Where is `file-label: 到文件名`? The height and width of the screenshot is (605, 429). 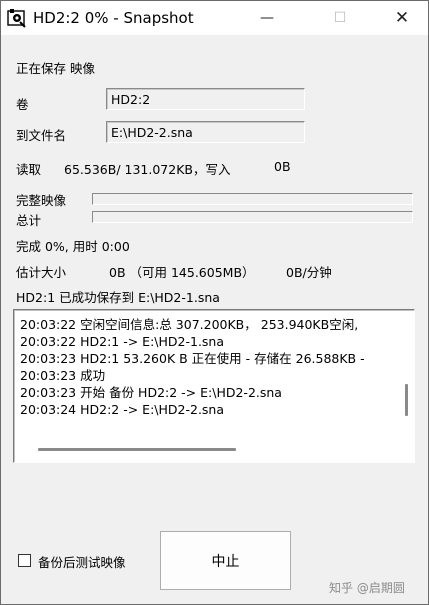 file-label: 到文件名 is located at coordinates (41, 135).